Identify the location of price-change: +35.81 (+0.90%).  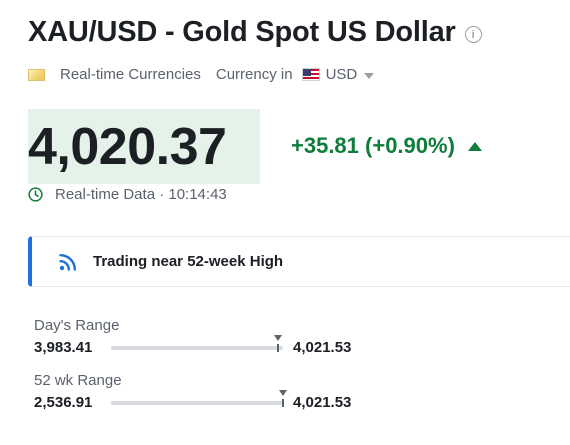
(386, 146).